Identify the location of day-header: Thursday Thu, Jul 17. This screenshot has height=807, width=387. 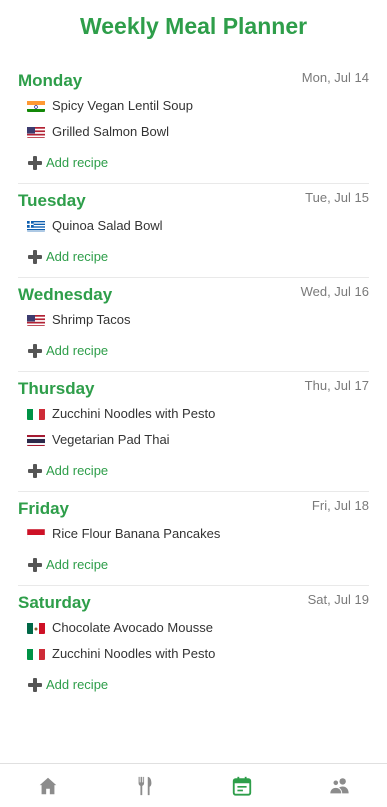
(193, 388).